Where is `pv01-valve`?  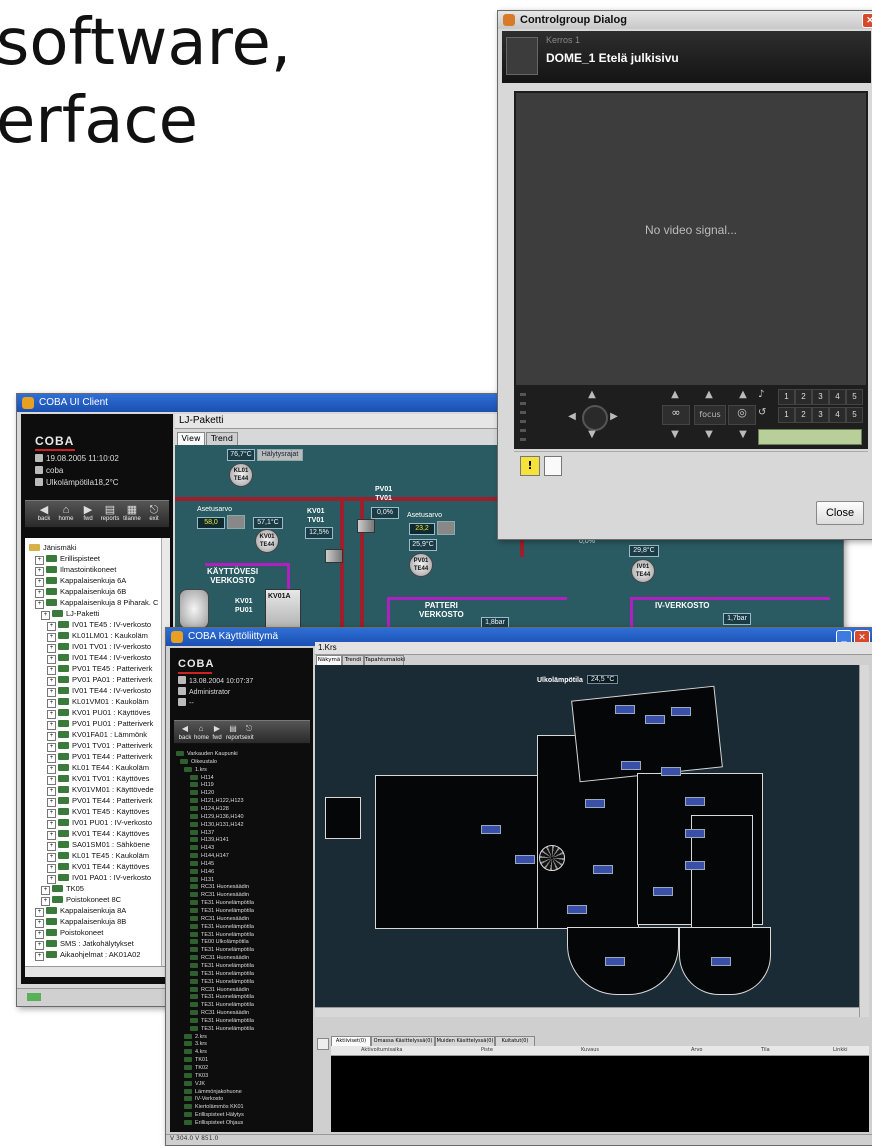 pv01-valve is located at coordinates (366, 526).